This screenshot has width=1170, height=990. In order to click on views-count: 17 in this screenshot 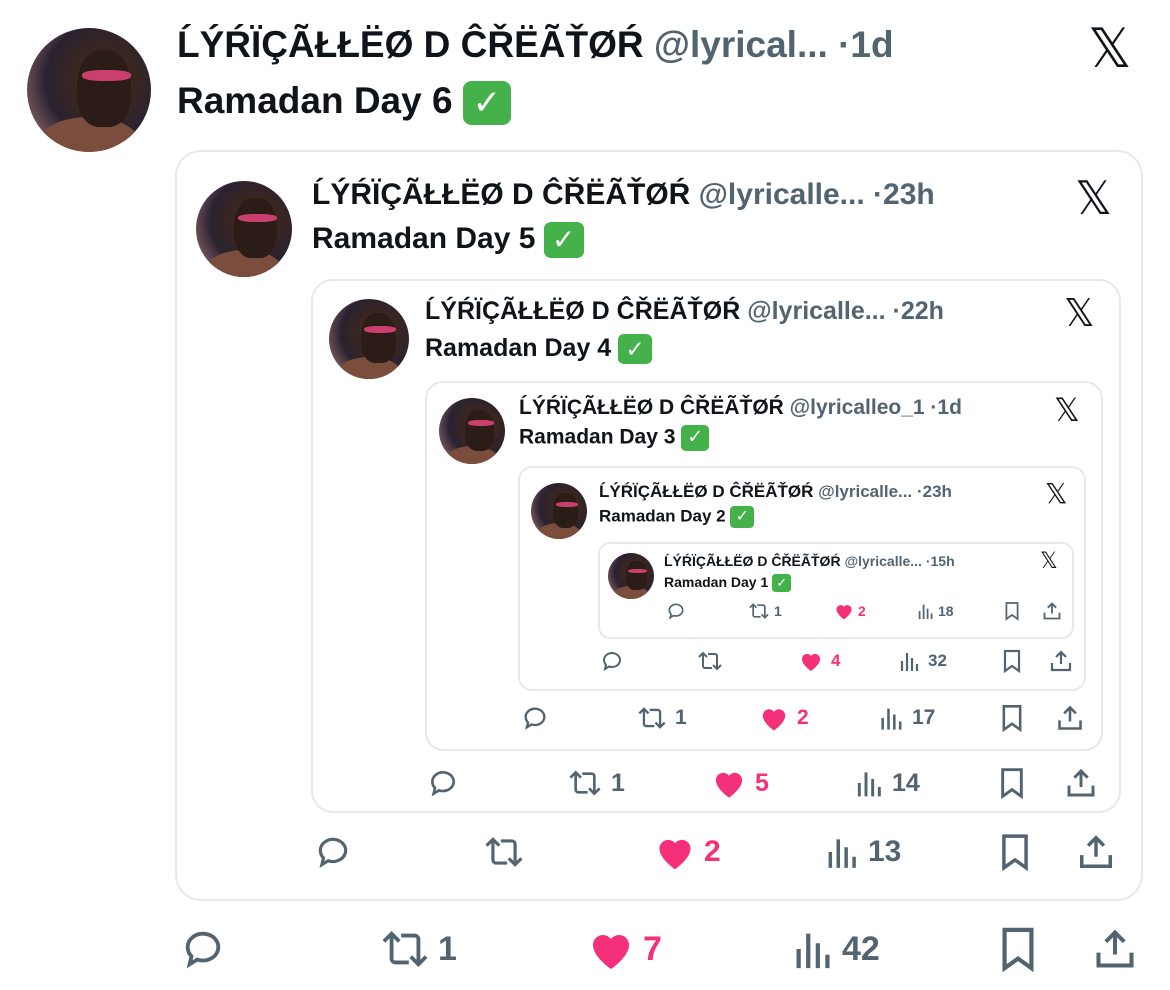, I will do `click(924, 717)`.